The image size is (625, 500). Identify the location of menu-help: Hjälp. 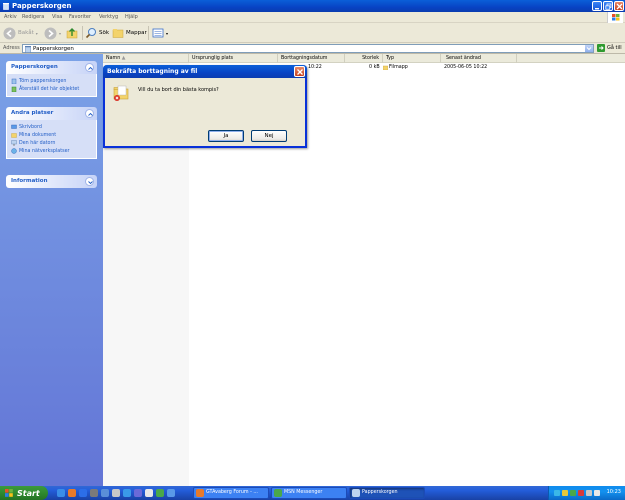
(131, 17).